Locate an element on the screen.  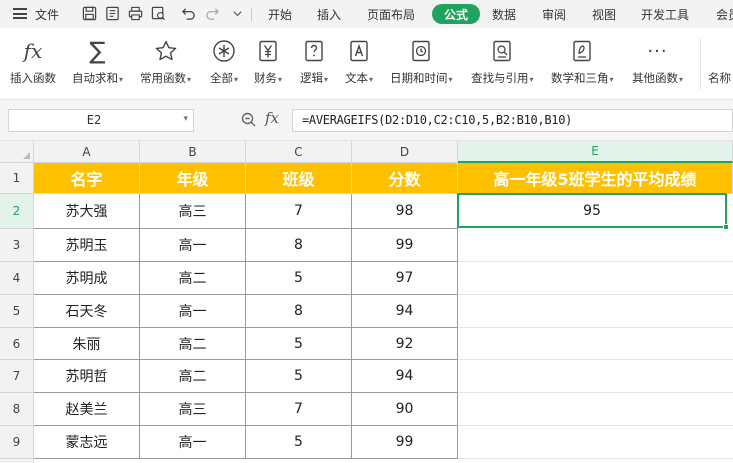
save-icon is located at coordinates (89, 13).